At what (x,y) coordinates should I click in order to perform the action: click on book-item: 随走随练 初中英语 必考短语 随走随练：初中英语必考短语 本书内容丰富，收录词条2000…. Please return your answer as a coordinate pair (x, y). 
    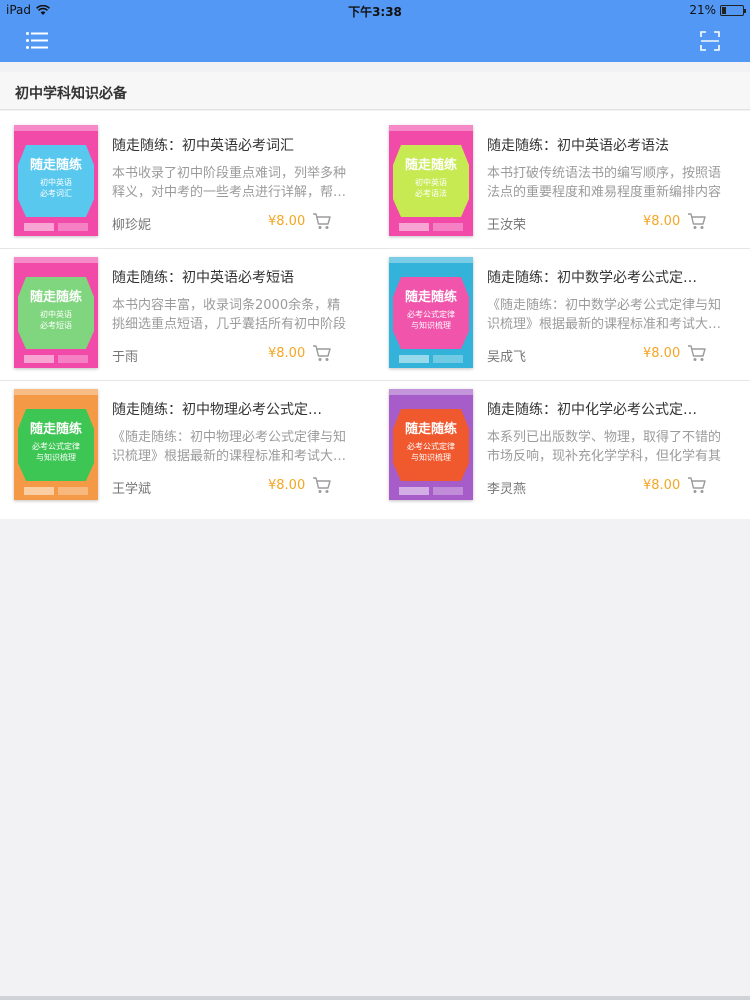
    Looking at the image, I should click on (187, 309).